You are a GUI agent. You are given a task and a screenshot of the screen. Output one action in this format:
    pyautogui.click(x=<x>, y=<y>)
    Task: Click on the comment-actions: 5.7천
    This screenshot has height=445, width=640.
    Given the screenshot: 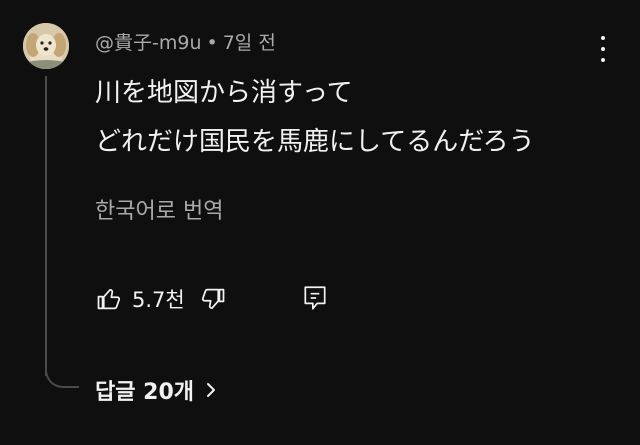 What is the action you would take?
    pyautogui.click(x=161, y=299)
    